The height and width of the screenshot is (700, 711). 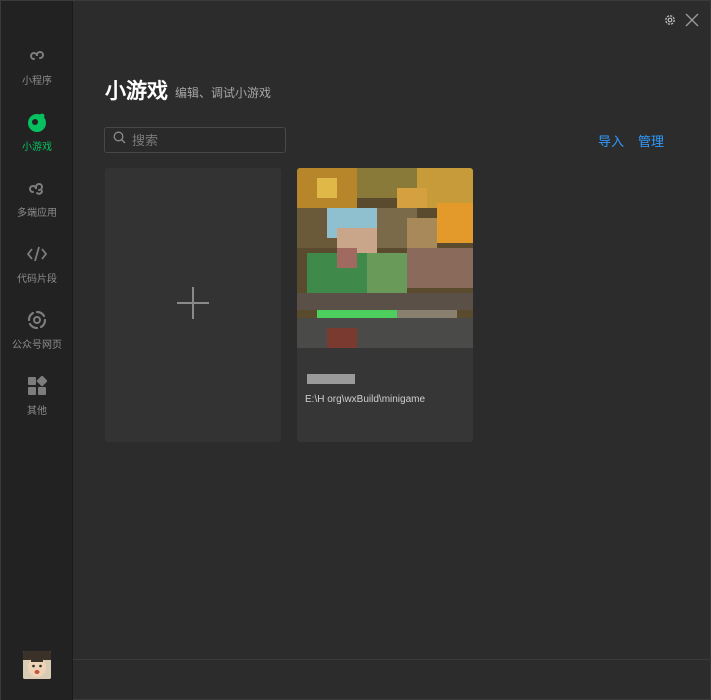 I want to click on close-icon, so click(x=692, y=20).